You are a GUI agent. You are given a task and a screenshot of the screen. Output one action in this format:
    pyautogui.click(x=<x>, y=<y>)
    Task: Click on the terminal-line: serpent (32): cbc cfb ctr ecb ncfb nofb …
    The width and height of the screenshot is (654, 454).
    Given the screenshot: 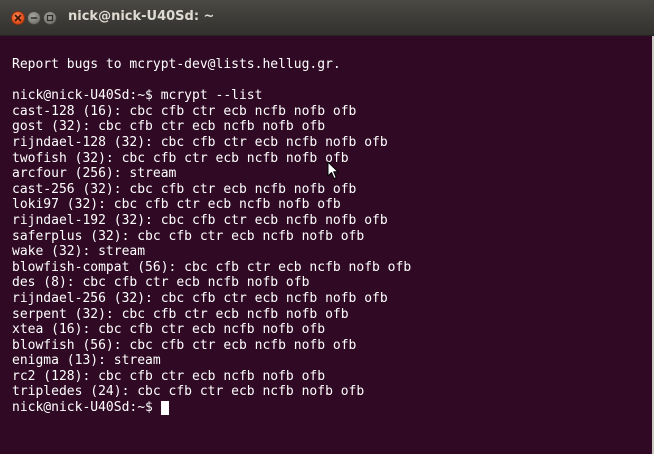 What is the action you would take?
    pyautogui.click(x=180, y=314)
    